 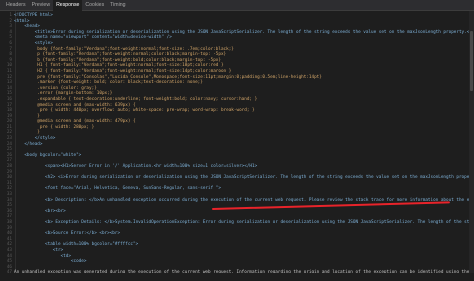 I want to click on scrollbar-thumb, so click(x=471, y=61).